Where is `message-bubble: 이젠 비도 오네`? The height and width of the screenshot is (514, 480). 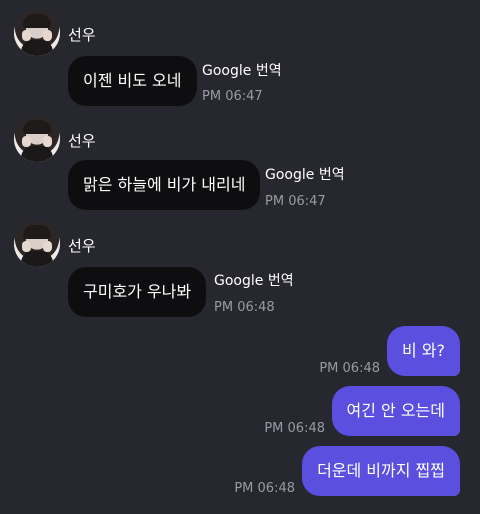
message-bubble: 이젠 비도 오네 is located at coordinates (132, 81).